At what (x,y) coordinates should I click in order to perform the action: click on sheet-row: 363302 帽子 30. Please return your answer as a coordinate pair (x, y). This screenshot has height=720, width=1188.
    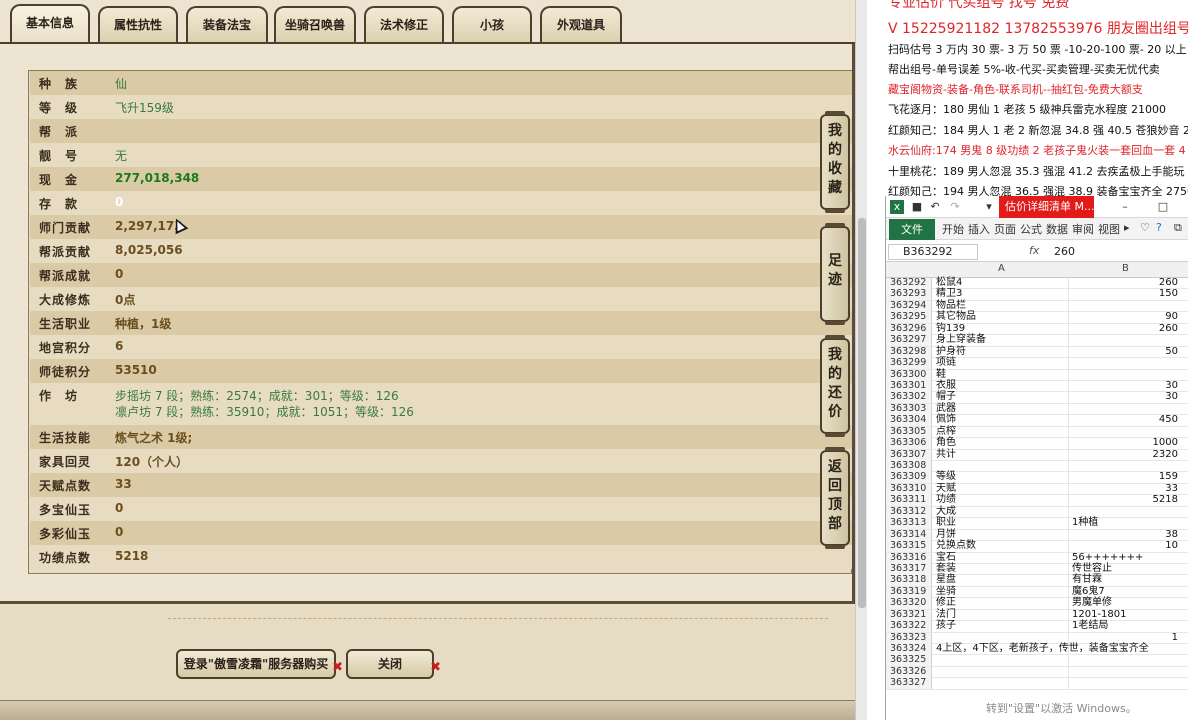
    Looking at the image, I should click on (1037, 398).